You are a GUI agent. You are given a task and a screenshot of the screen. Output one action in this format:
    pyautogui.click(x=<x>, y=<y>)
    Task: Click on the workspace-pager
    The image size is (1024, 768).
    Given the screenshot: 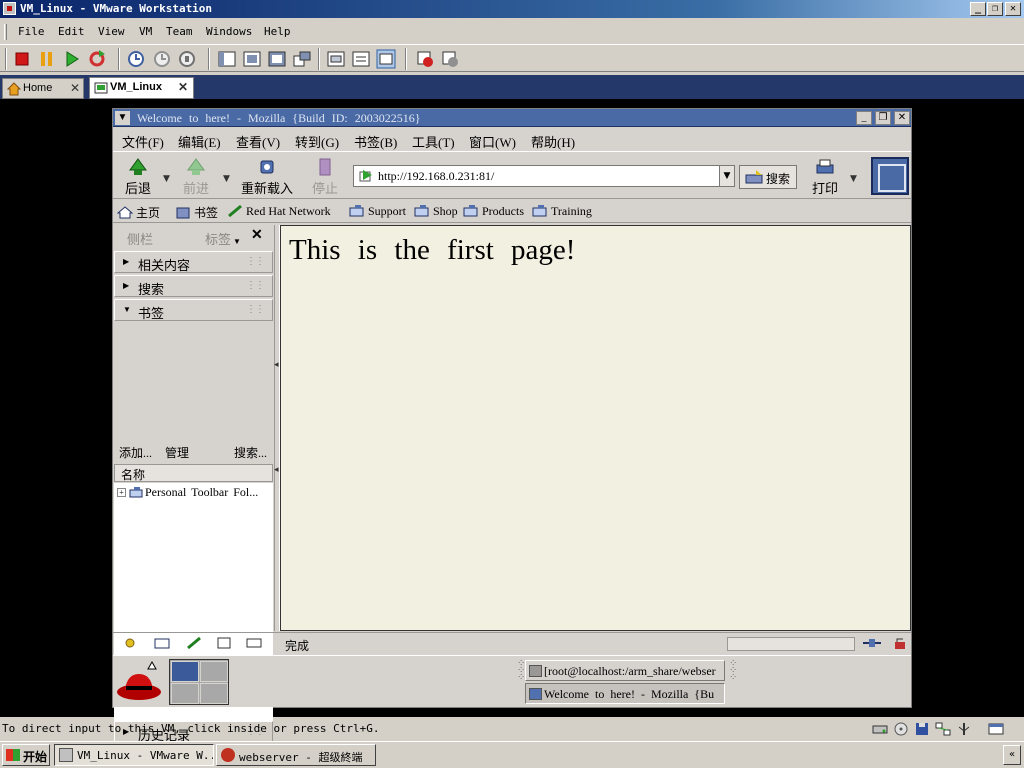 What is the action you would take?
    pyautogui.click(x=199, y=682)
    